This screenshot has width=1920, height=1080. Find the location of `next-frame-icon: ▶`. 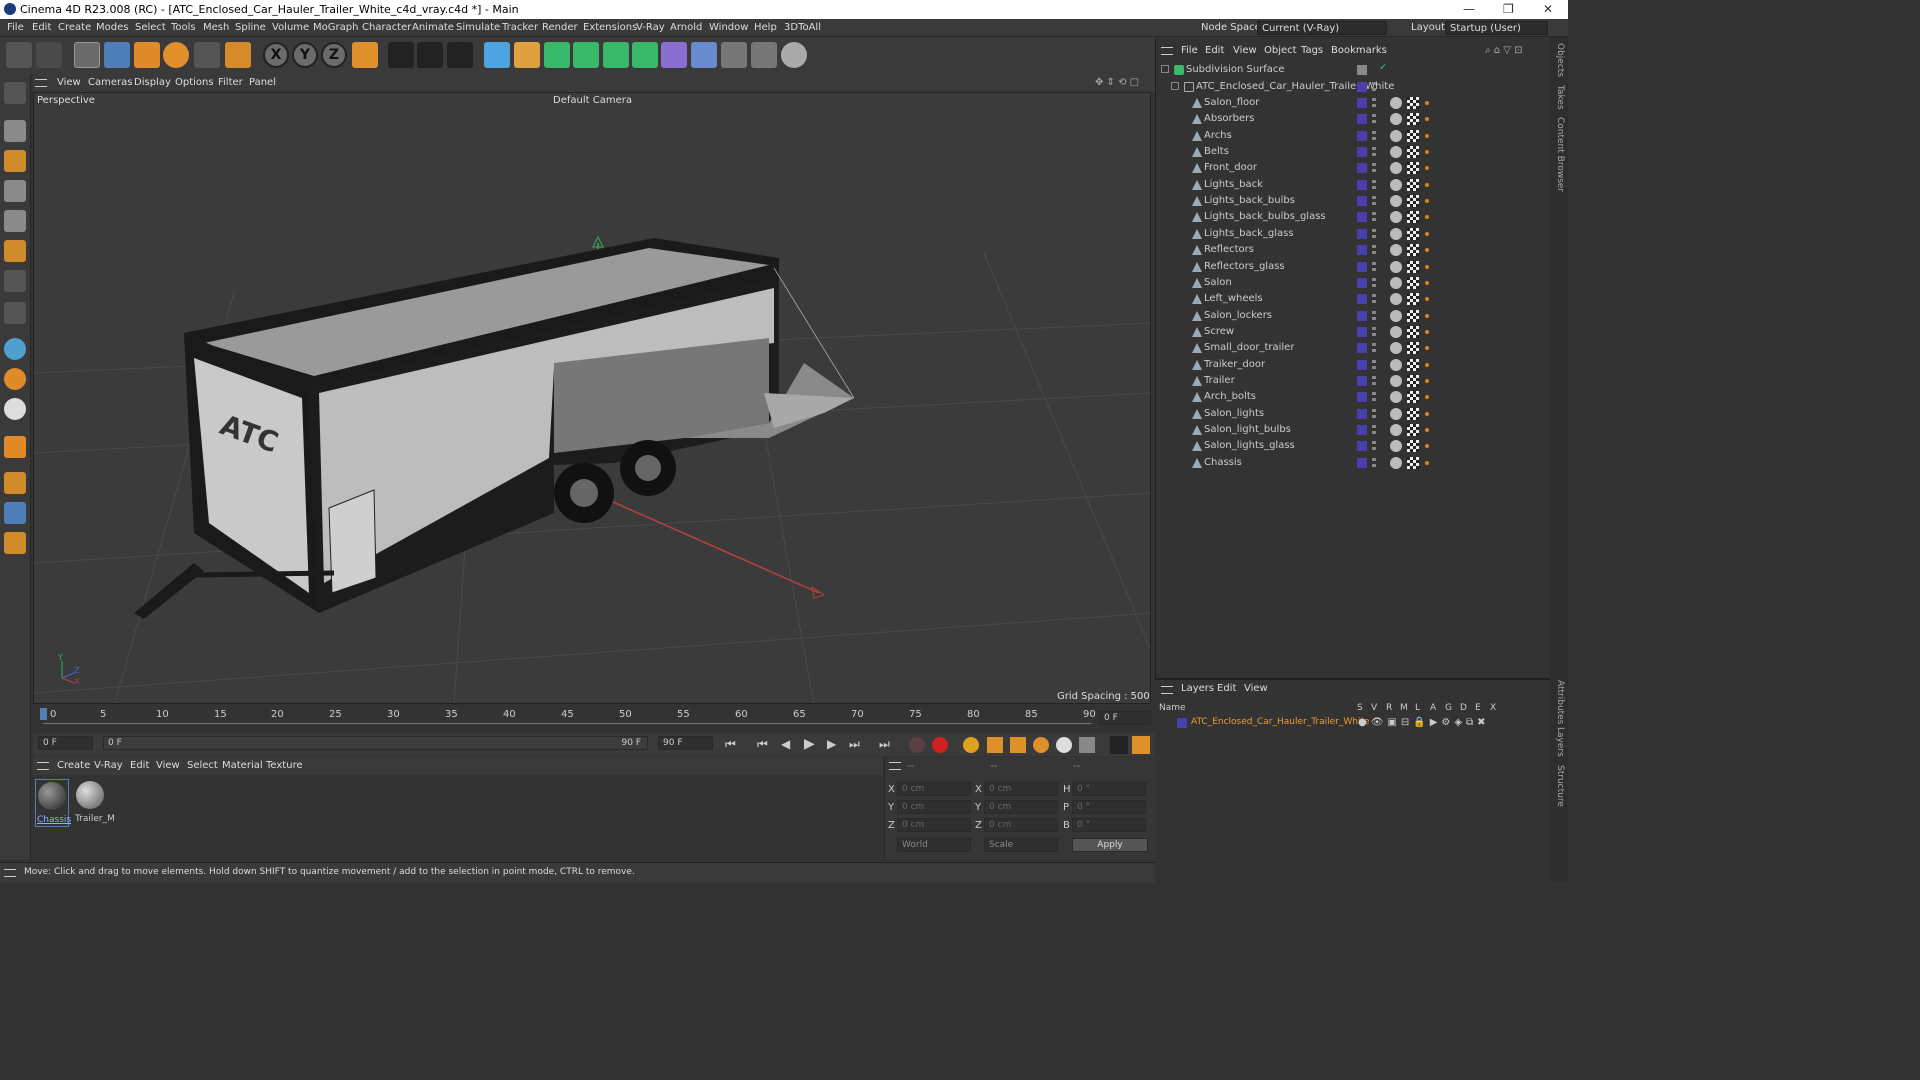

next-frame-icon: ▶ is located at coordinates (831, 744).